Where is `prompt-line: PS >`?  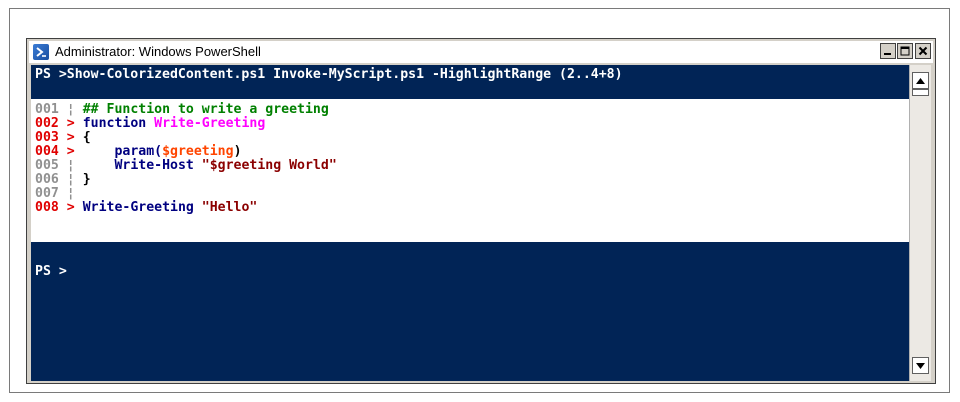 prompt-line: PS > is located at coordinates (51, 271).